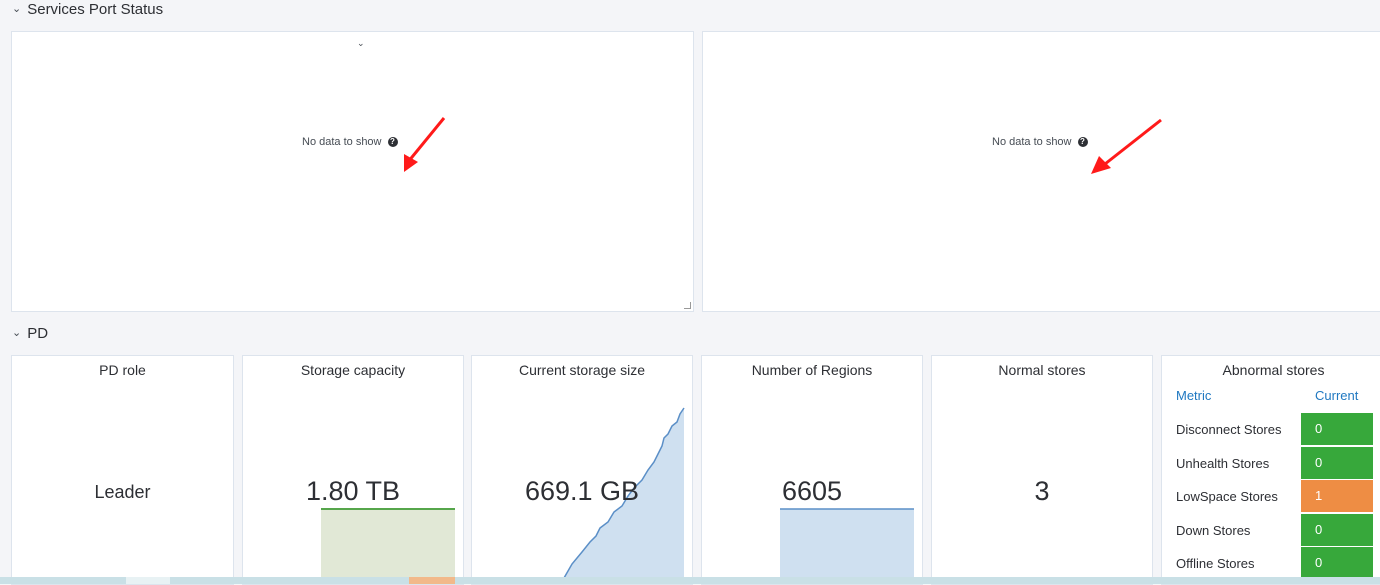 The width and height of the screenshot is (1380, 585). Describe the element at coordinates (582, 491) in the screenshot. I see `stat-value: 669.1 GB` at that location.